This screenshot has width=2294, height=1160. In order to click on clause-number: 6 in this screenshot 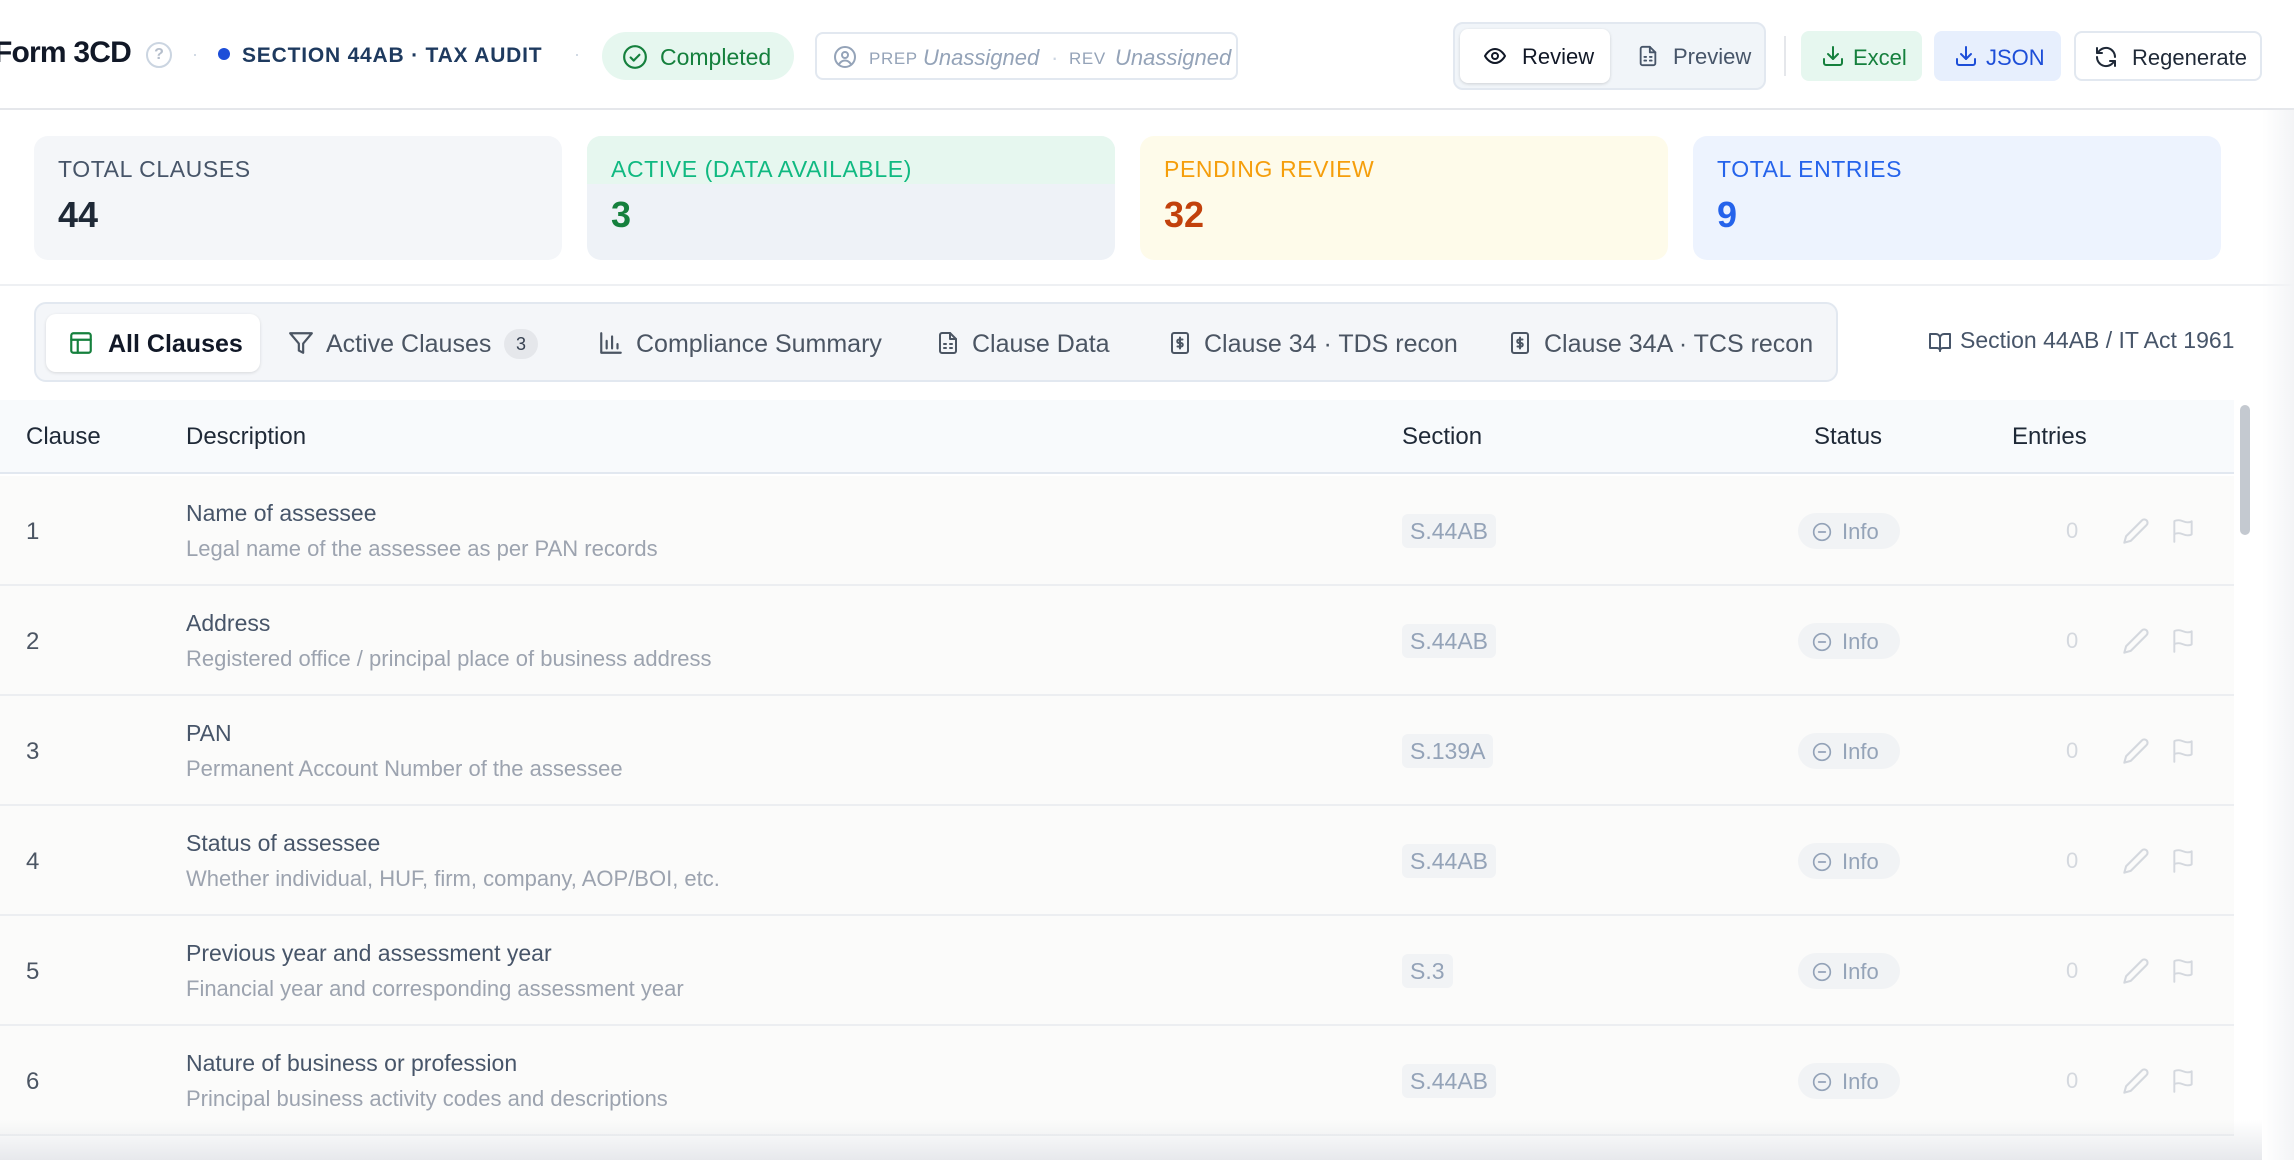, I will do `click(33, 1081)`.